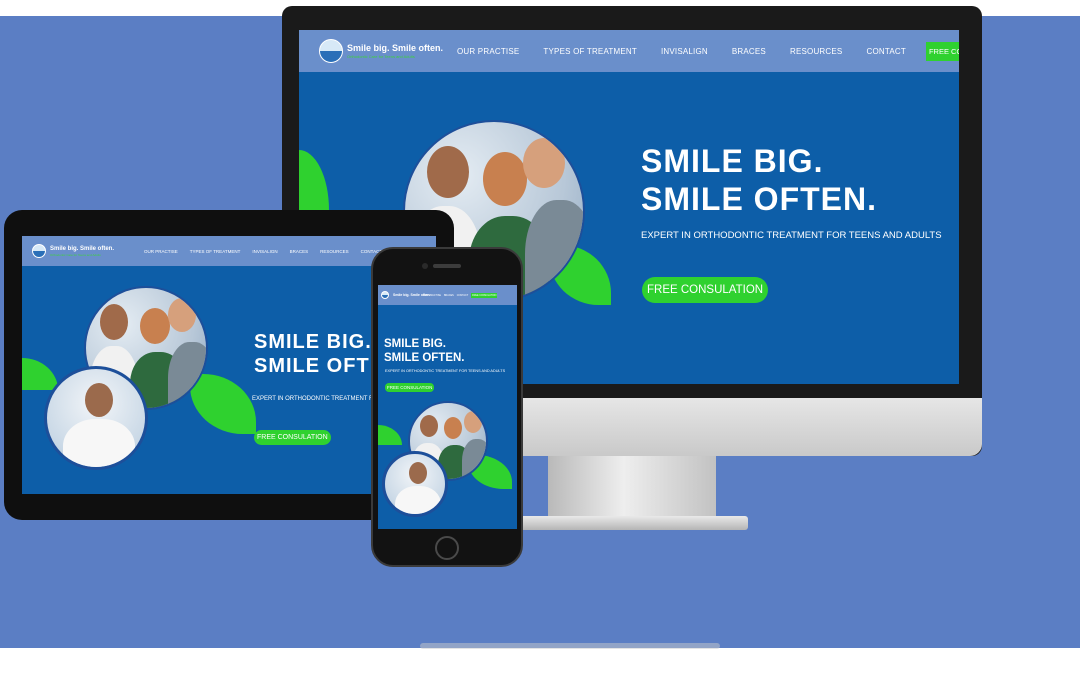  What do you see at coordinates (292, 437) in the screenshot?
I see `tablet-free-consulation-button: FREE CONSULATION` at bounding box center [292, 437].